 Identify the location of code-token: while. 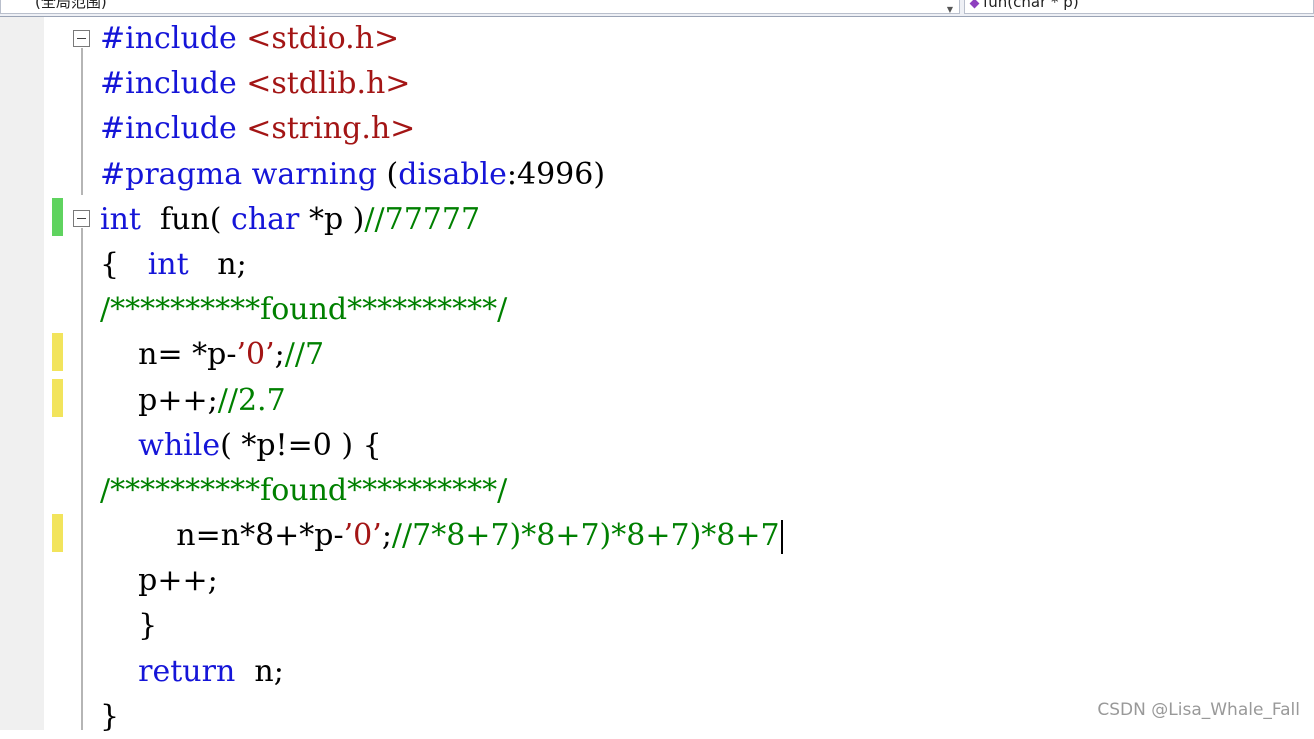
(179, 445).